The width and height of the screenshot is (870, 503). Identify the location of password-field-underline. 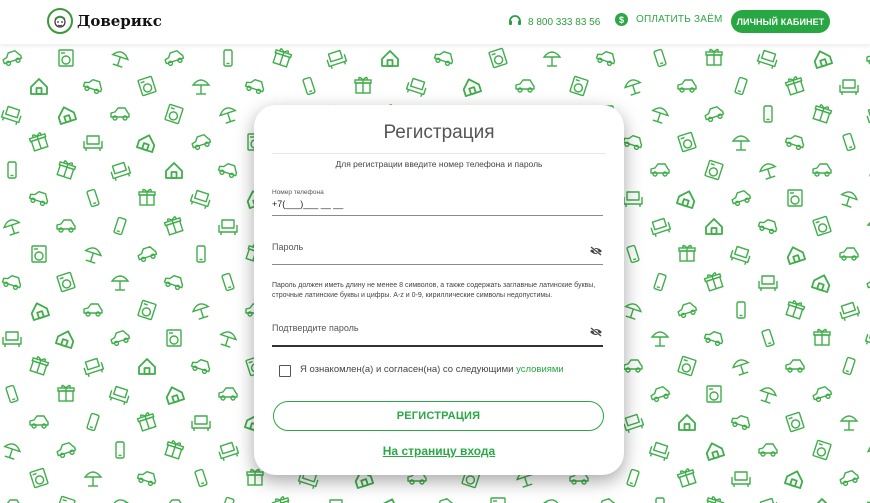
(437, 264).